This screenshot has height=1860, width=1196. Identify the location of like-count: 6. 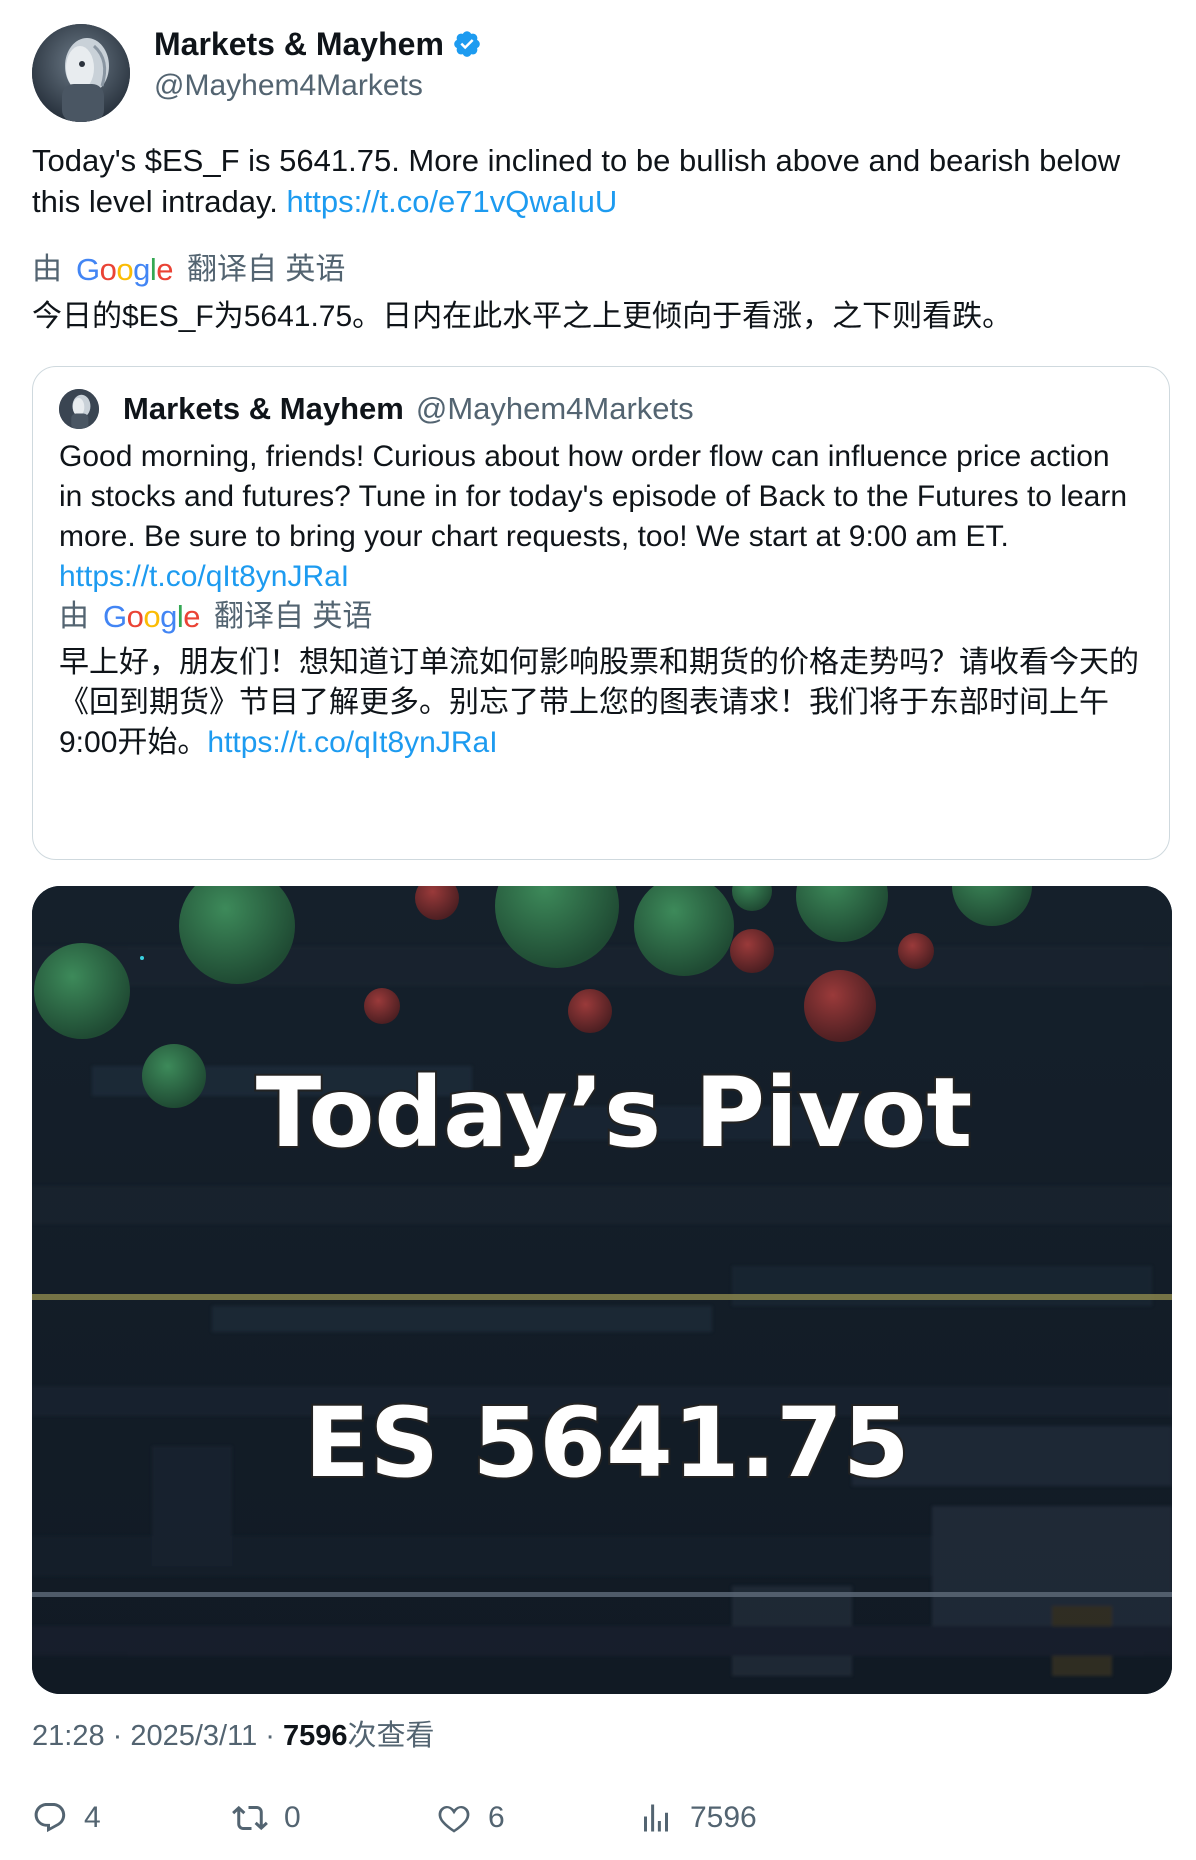
(496, 1817).